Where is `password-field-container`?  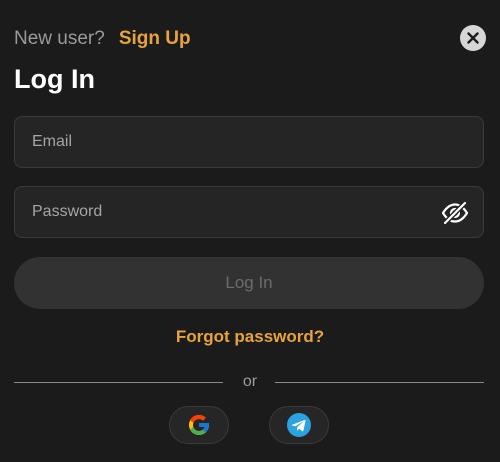
password-field-container is located at coordinates (249, 212).